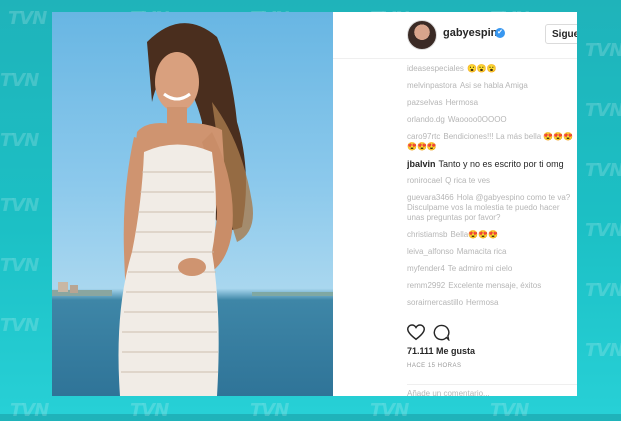  I want to click on avatar, so click(422, 35).